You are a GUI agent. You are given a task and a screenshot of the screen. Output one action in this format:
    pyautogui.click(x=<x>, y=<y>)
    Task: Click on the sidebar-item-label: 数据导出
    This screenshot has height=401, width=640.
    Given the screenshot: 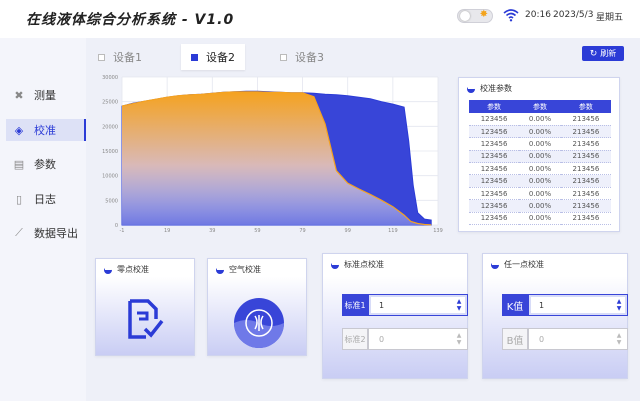 What is the action you would take?
    pyautogui.click(x=56, y=233)
    